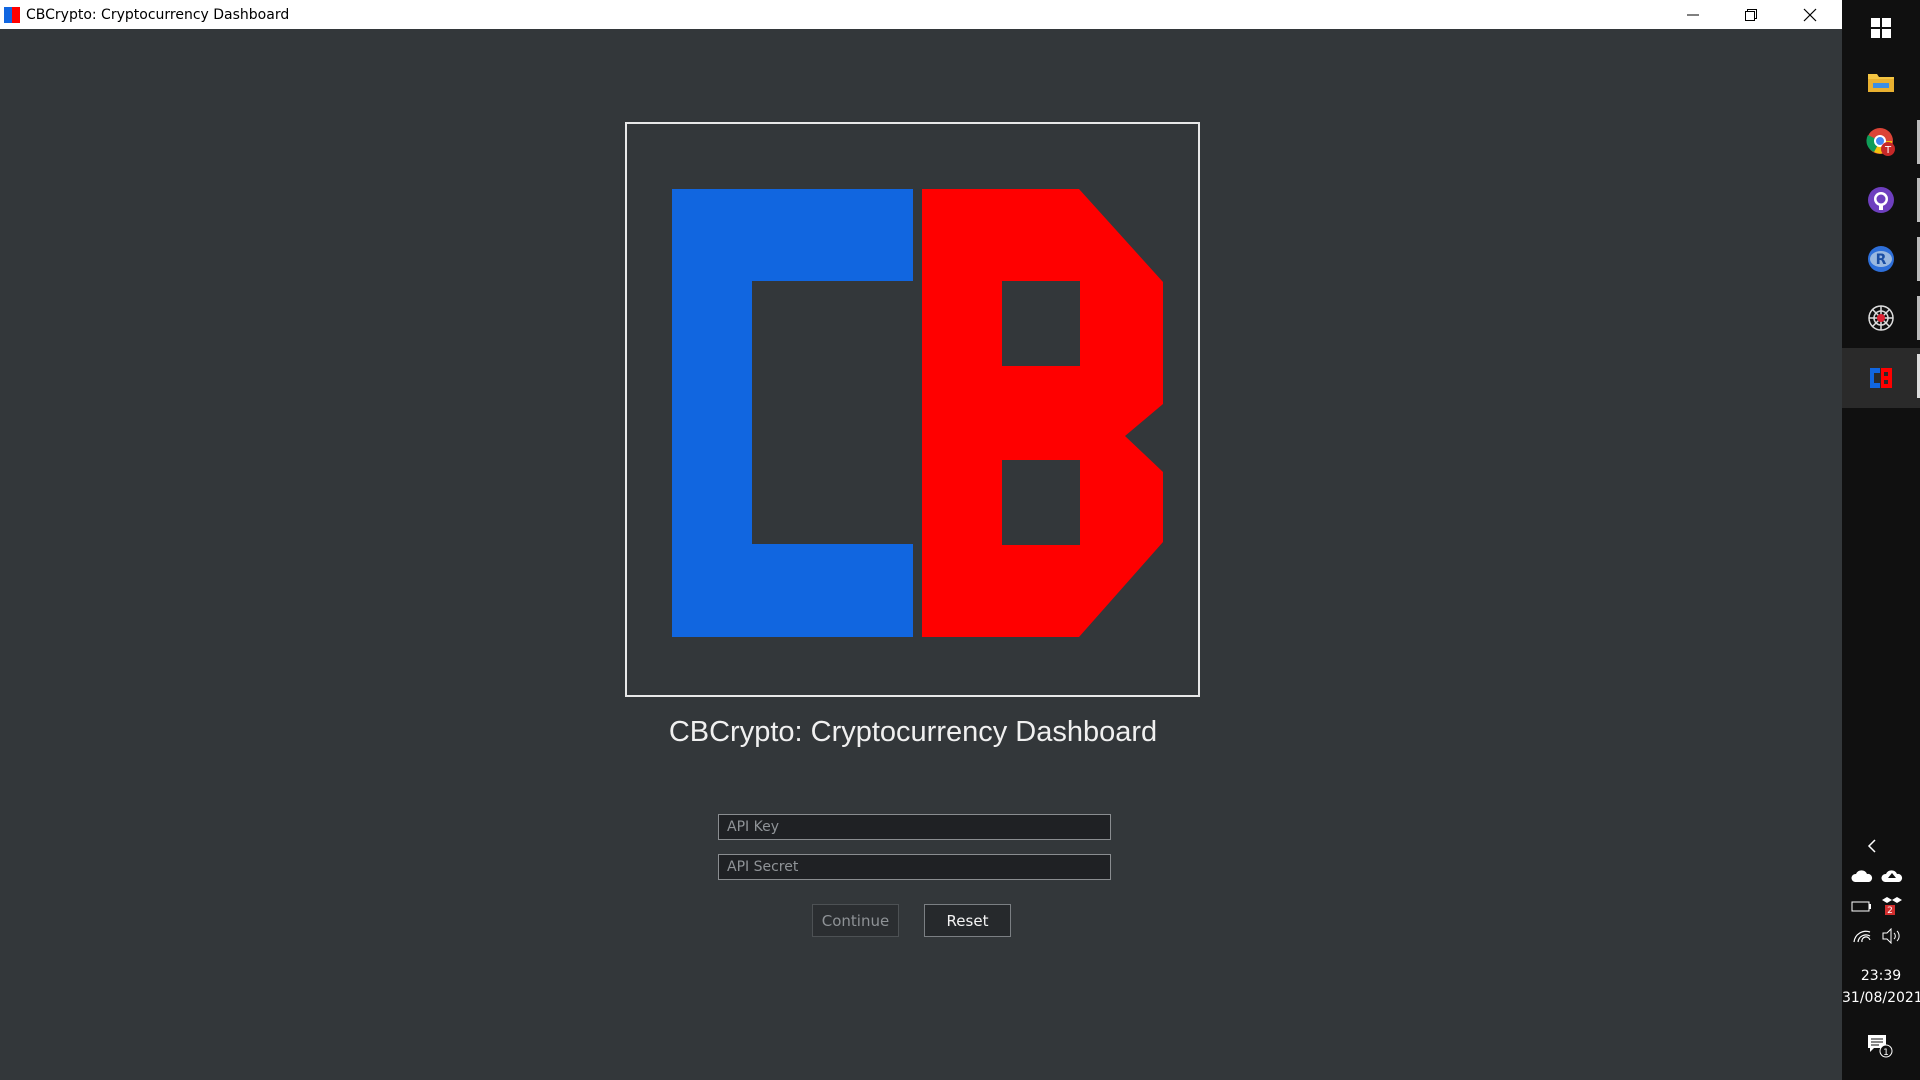  I want to click on tray-upload, so click(1892, 876).